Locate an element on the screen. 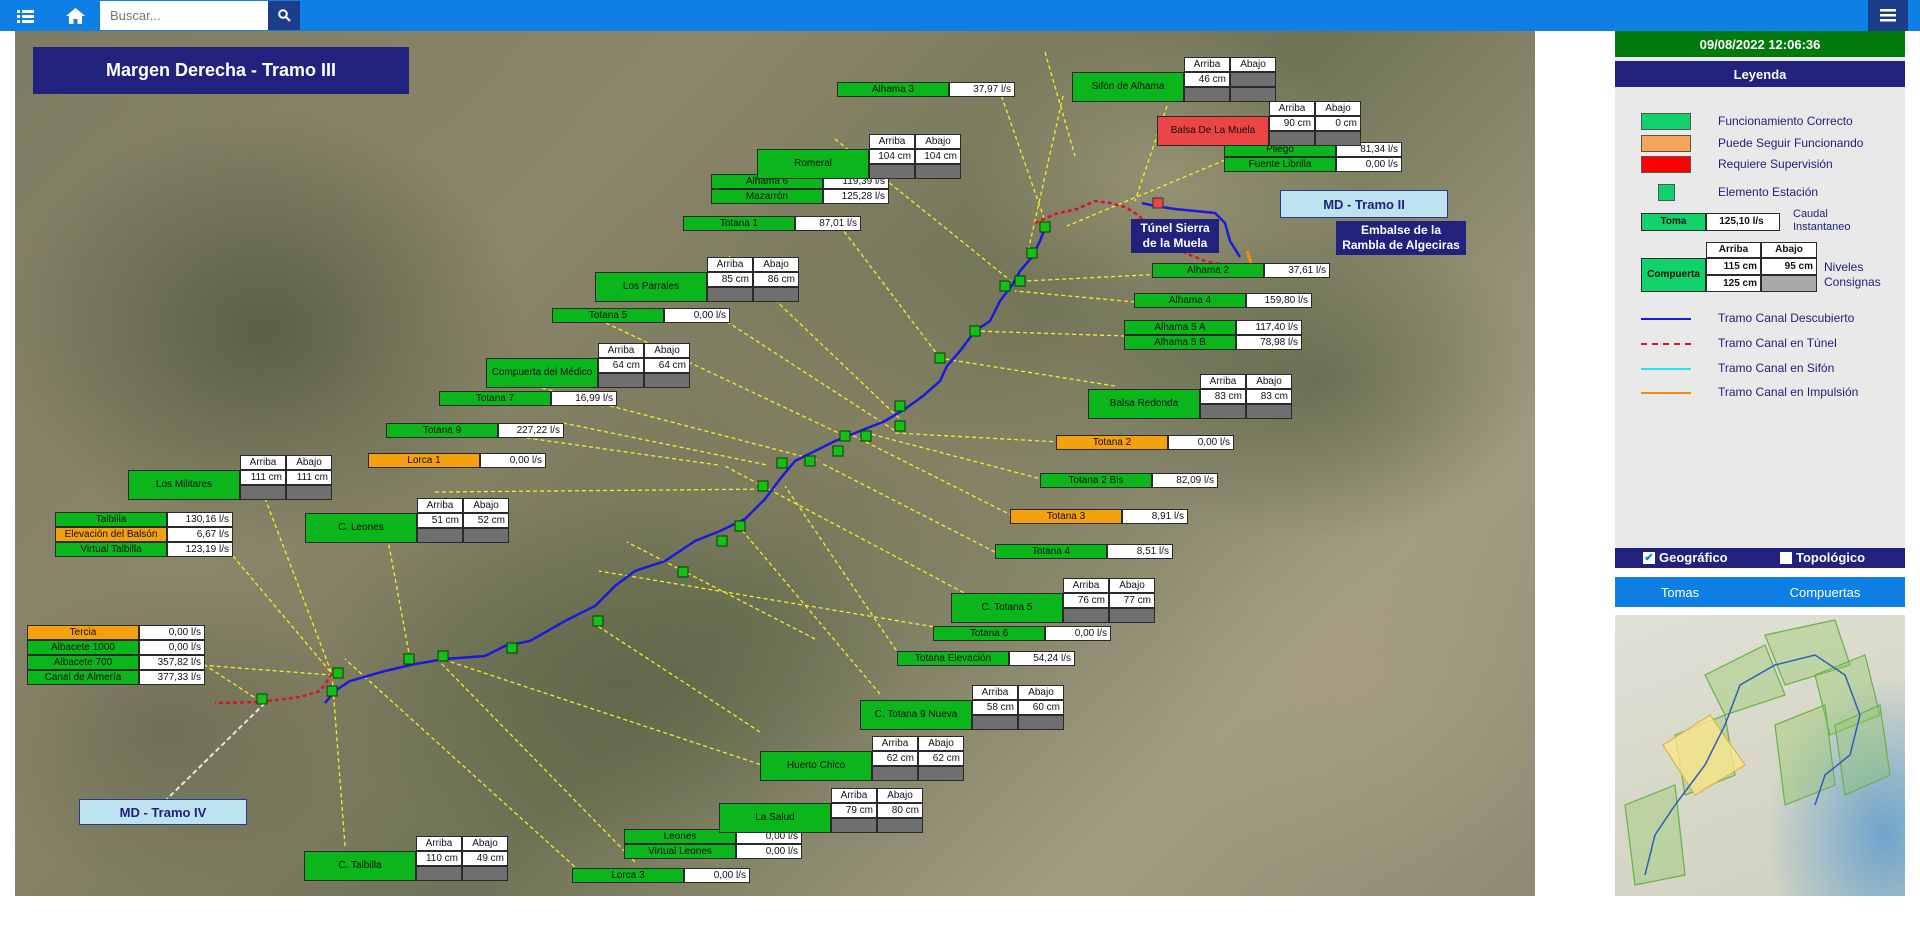  toma-name-alhama-5-a: Alhama 5 A is located at coordinates (1180, 327).